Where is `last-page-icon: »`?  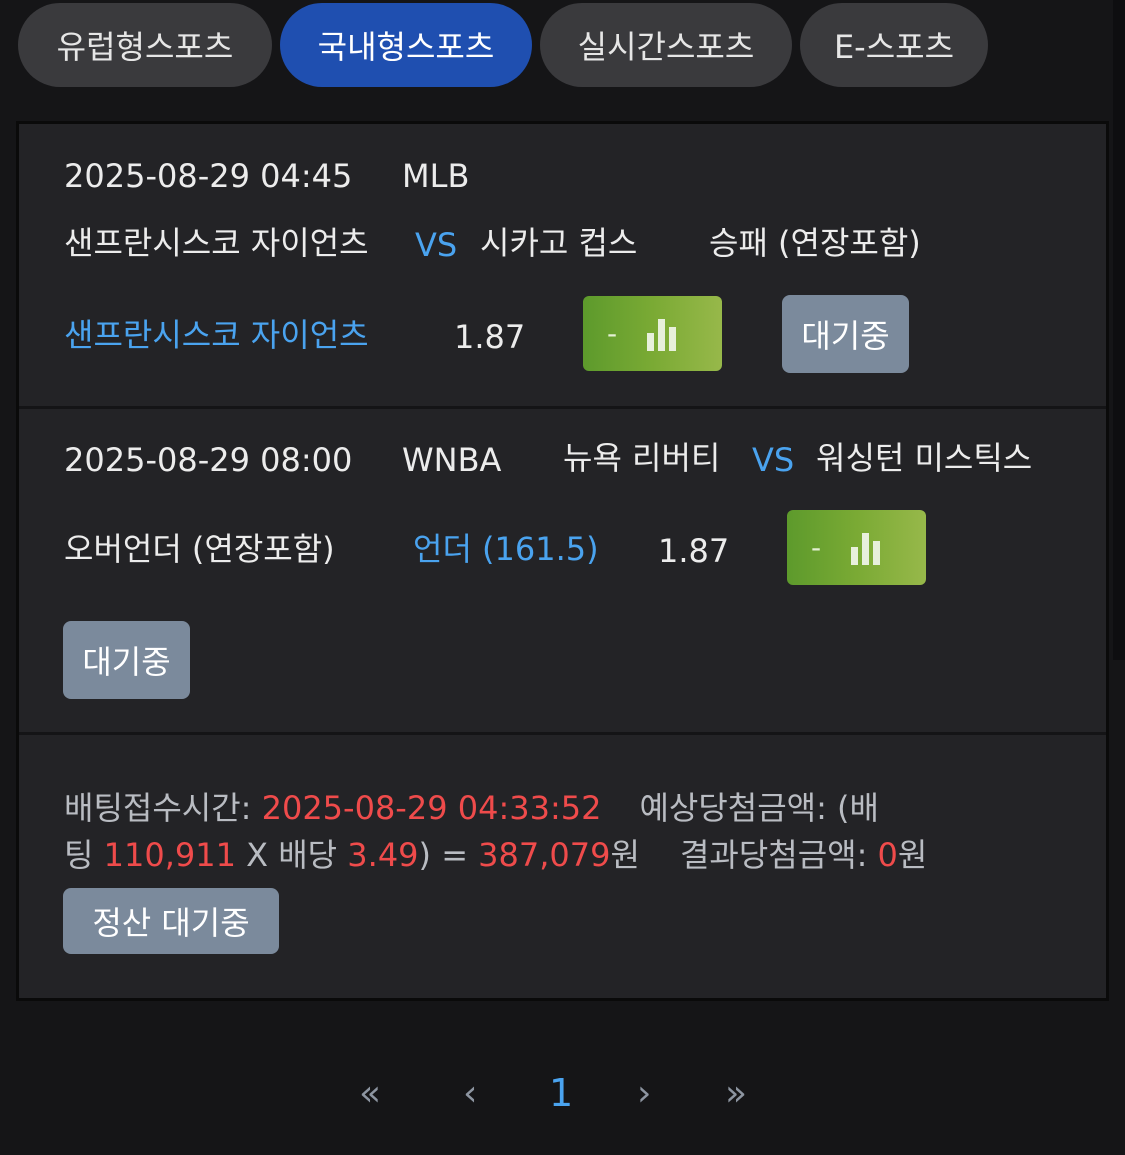
last-page-icon: » is located at coordinates (745, 1093).